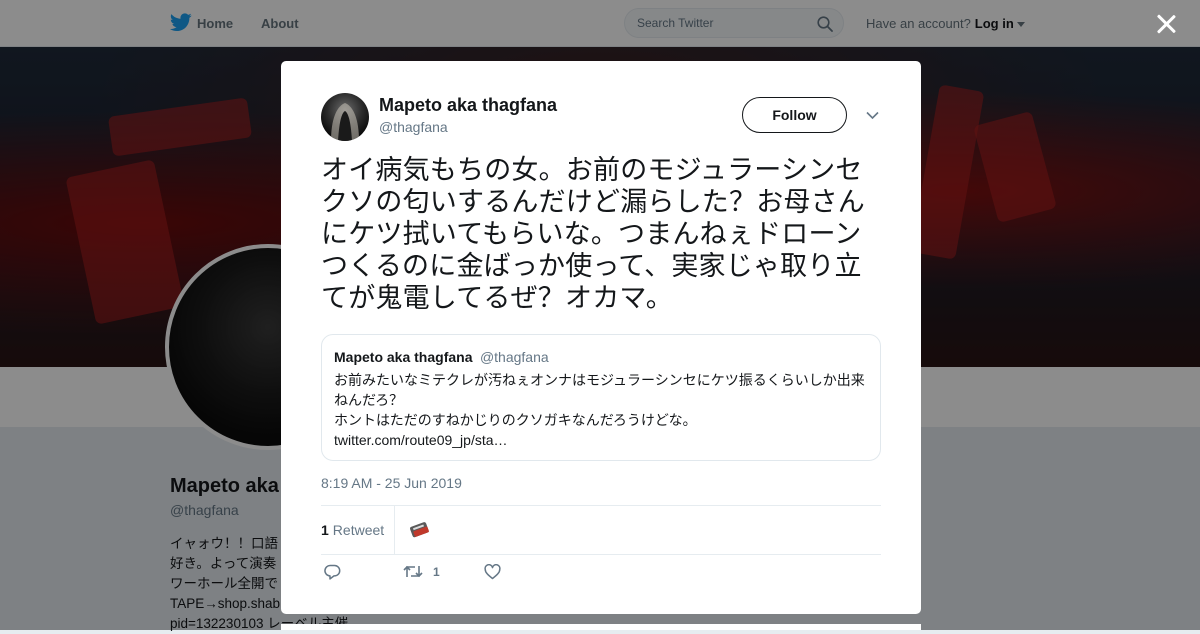  I want to click on retweet-button: 1, so click(421, 571).